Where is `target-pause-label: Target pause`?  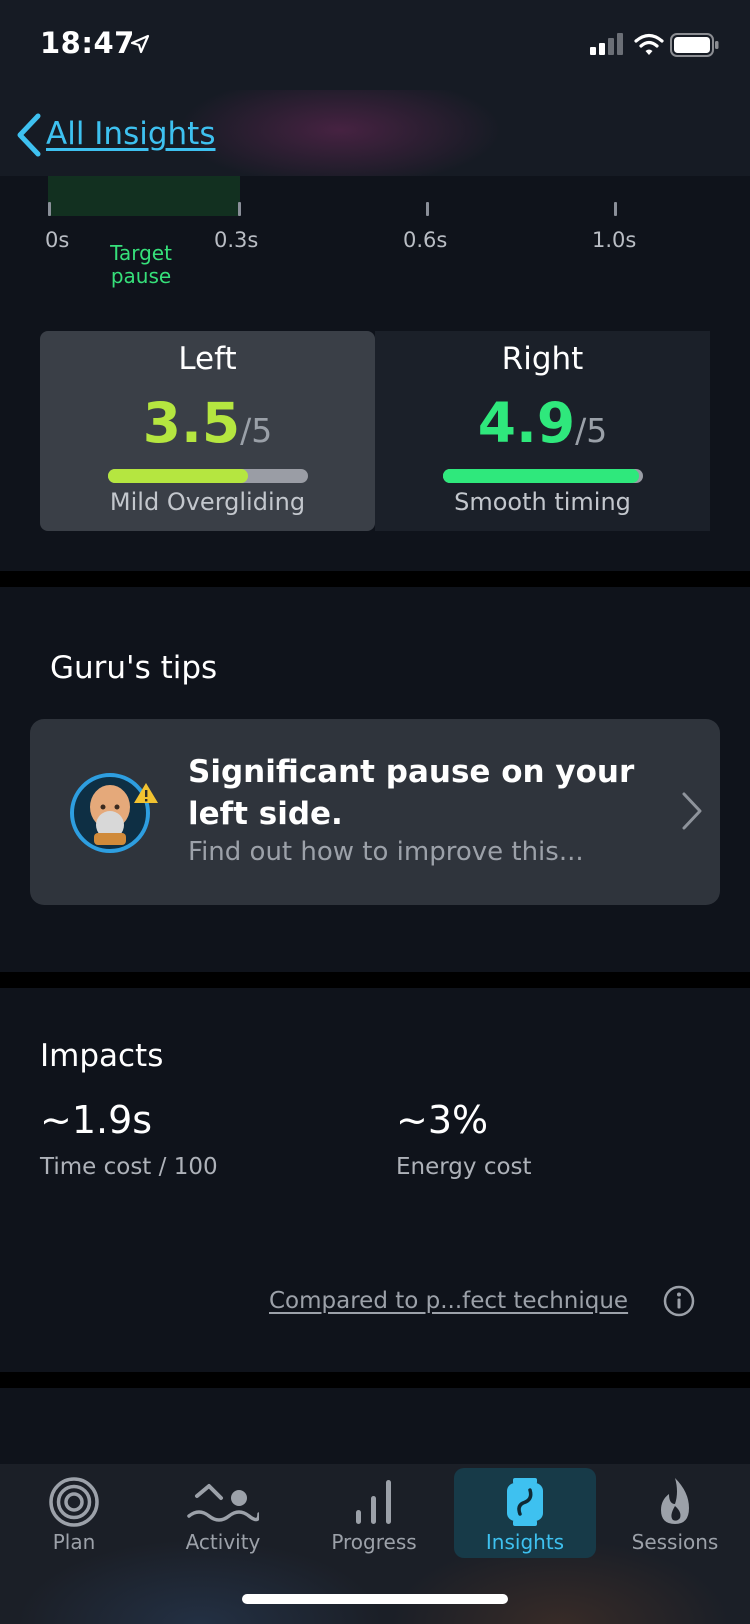 target-pause-label: Target pause is located at coordinates (141, 264).